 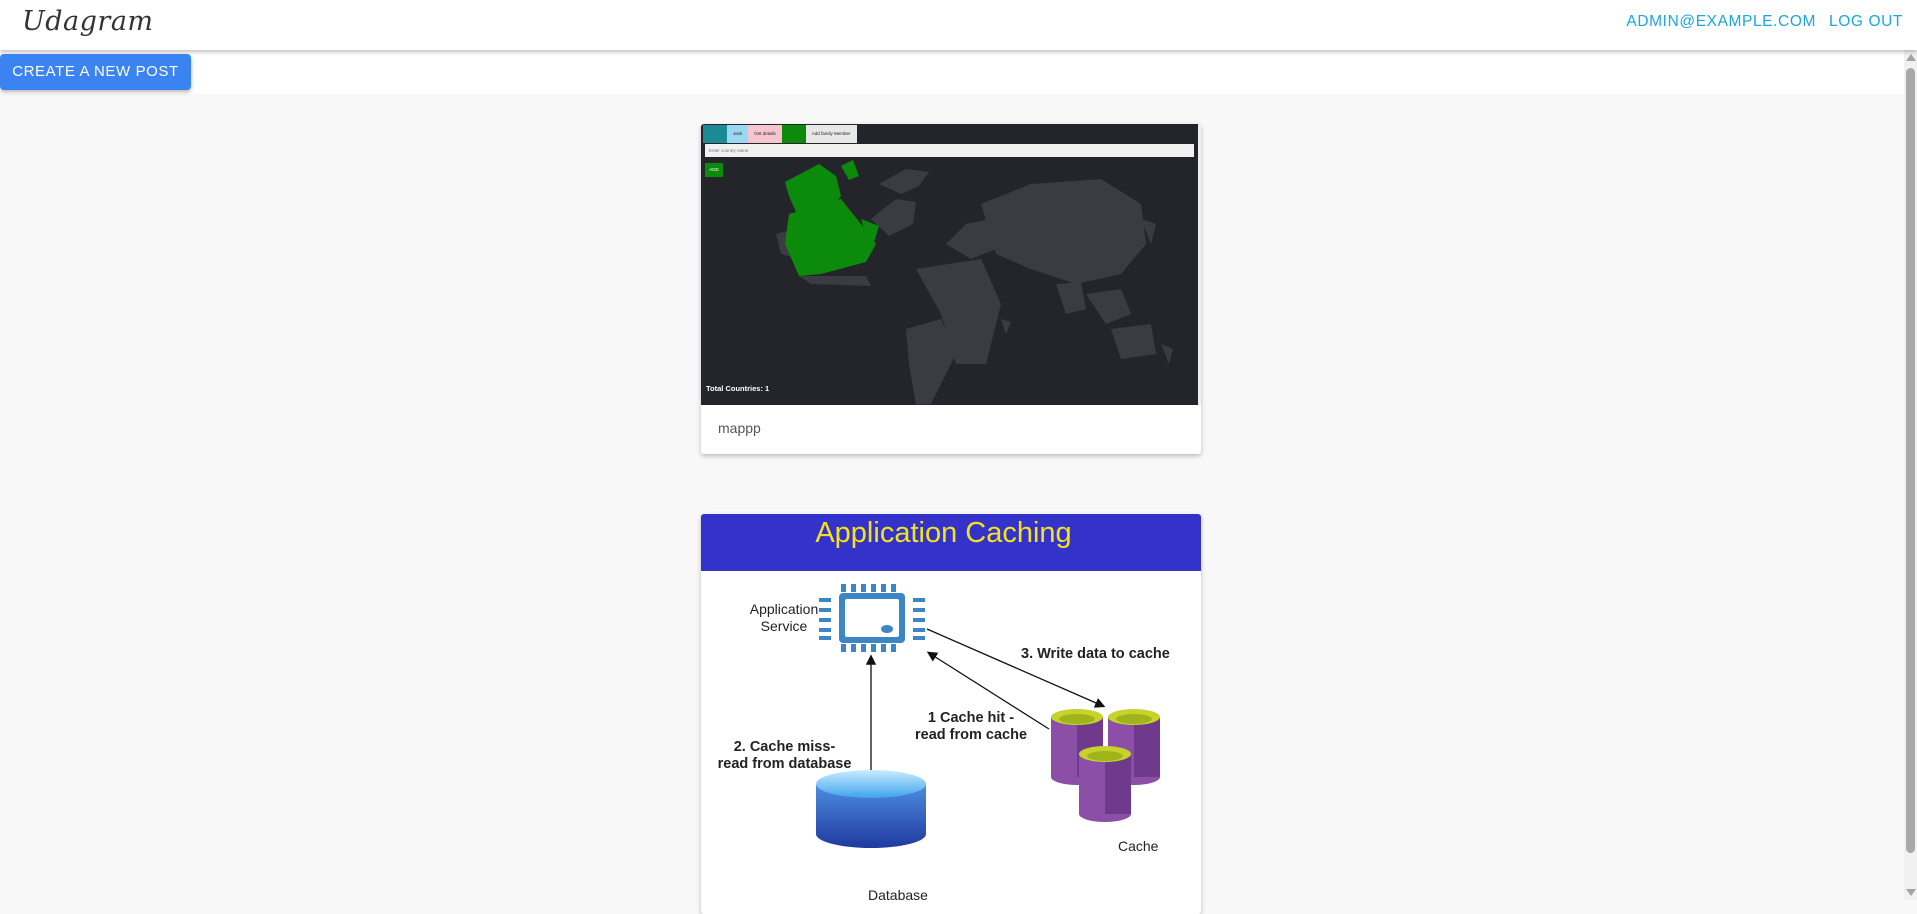 What do you see at coordinates (714, 170) in the screenshot?
I see `mini-add-button: ADD` at bounding box center [714, 170].